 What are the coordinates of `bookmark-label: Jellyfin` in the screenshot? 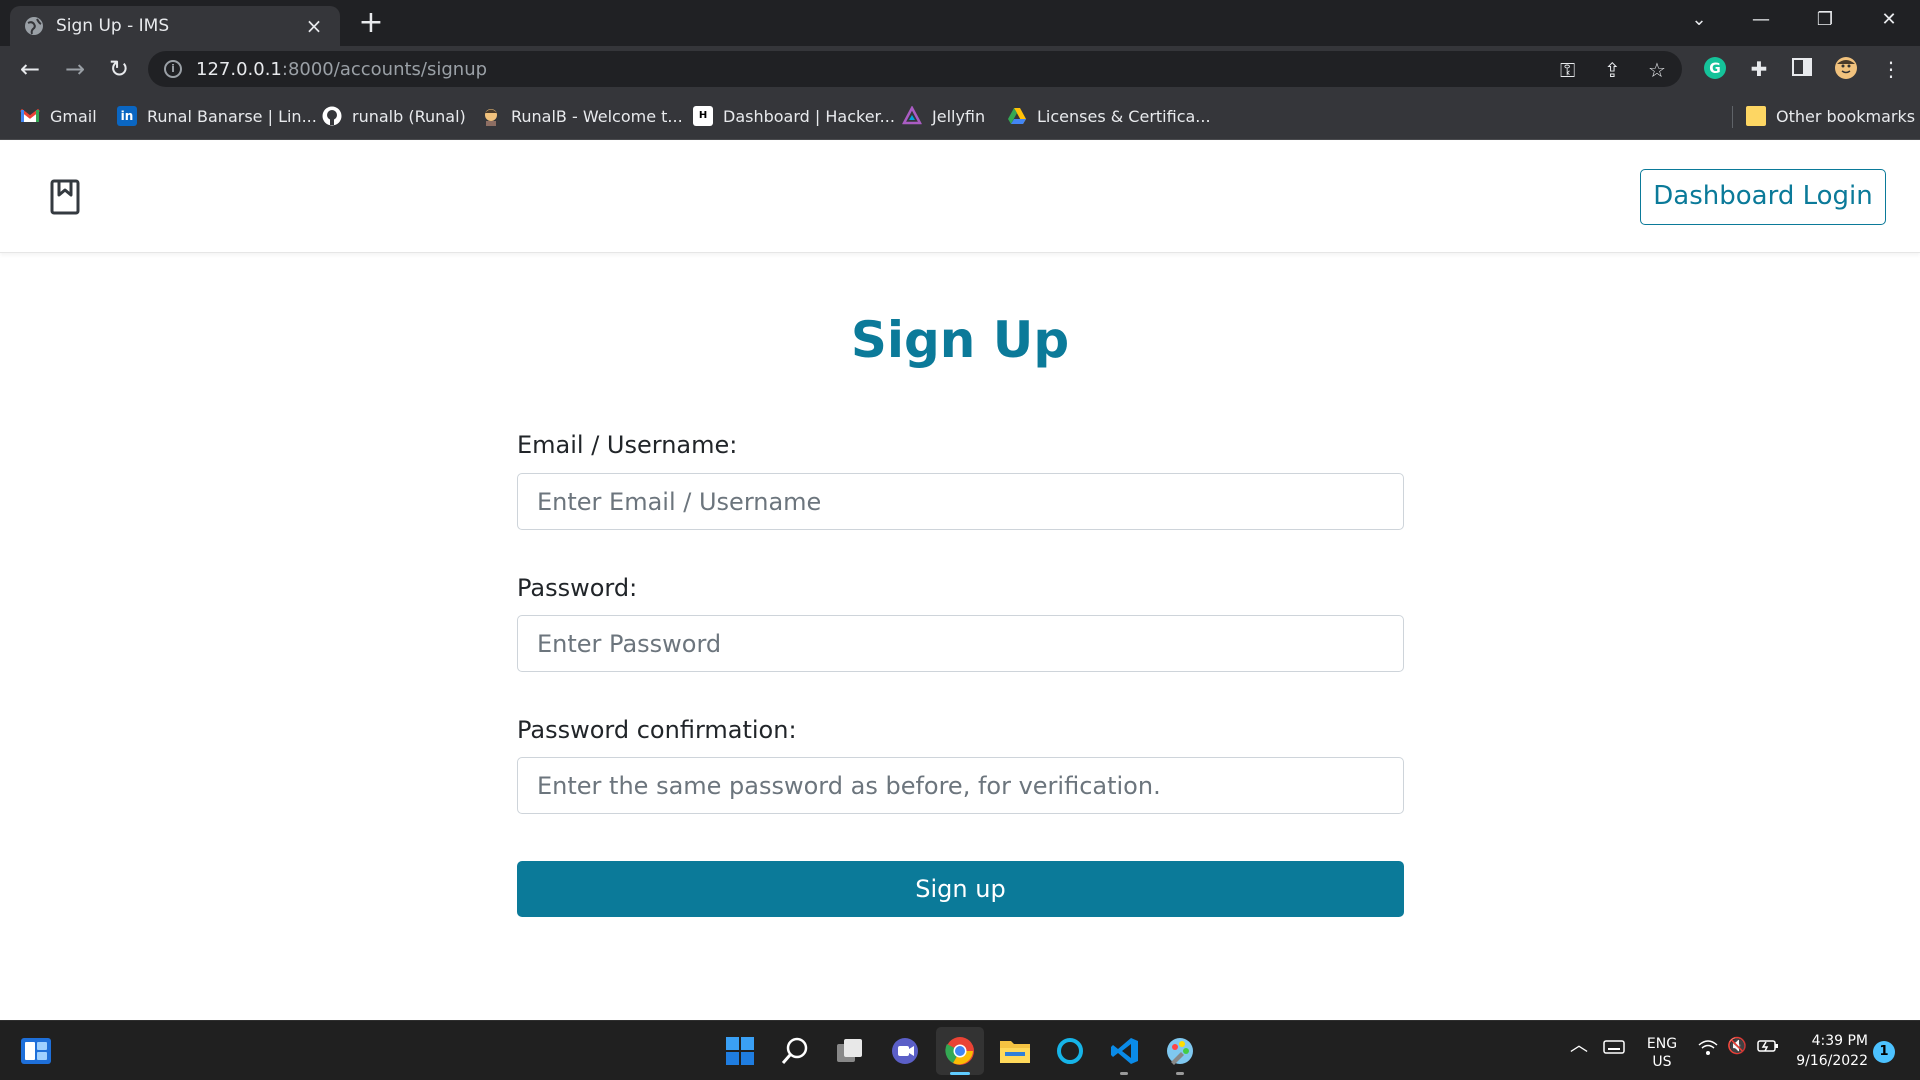 It's located at (959, 116).